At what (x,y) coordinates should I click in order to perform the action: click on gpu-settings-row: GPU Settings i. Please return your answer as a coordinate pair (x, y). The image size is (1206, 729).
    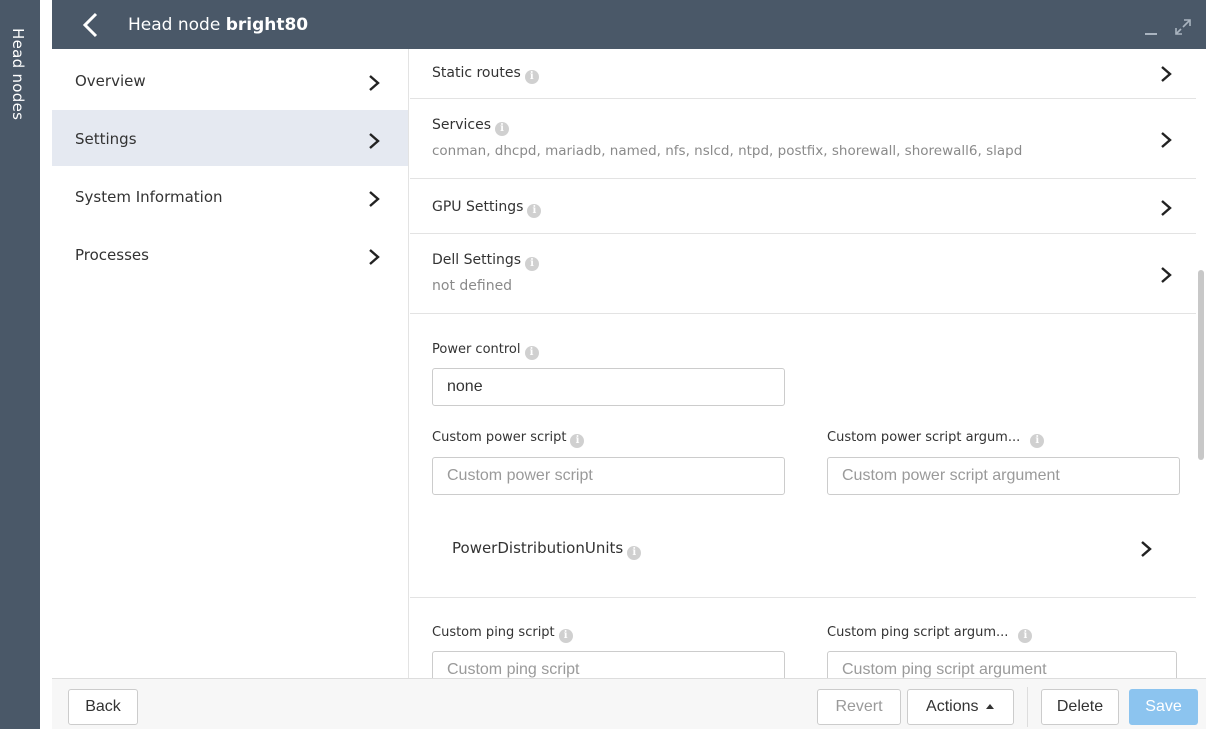
    Looking at the image, I should click on (803, 206).